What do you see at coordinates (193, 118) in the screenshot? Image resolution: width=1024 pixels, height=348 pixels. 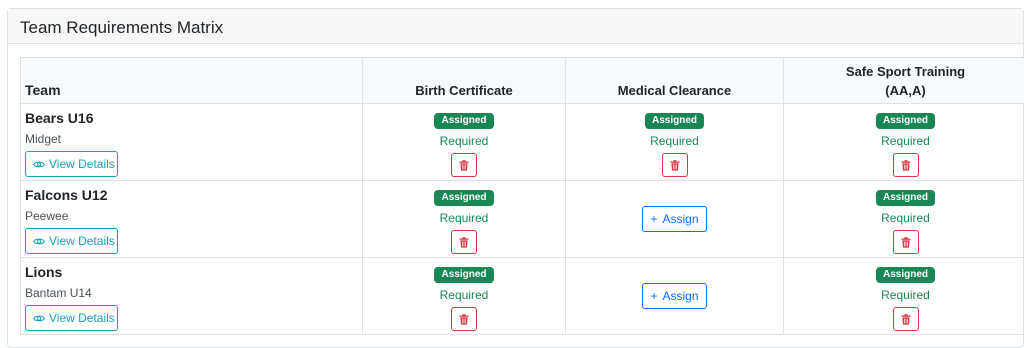 I see `team-name: Bears U16` at bounding box center [193, 118].